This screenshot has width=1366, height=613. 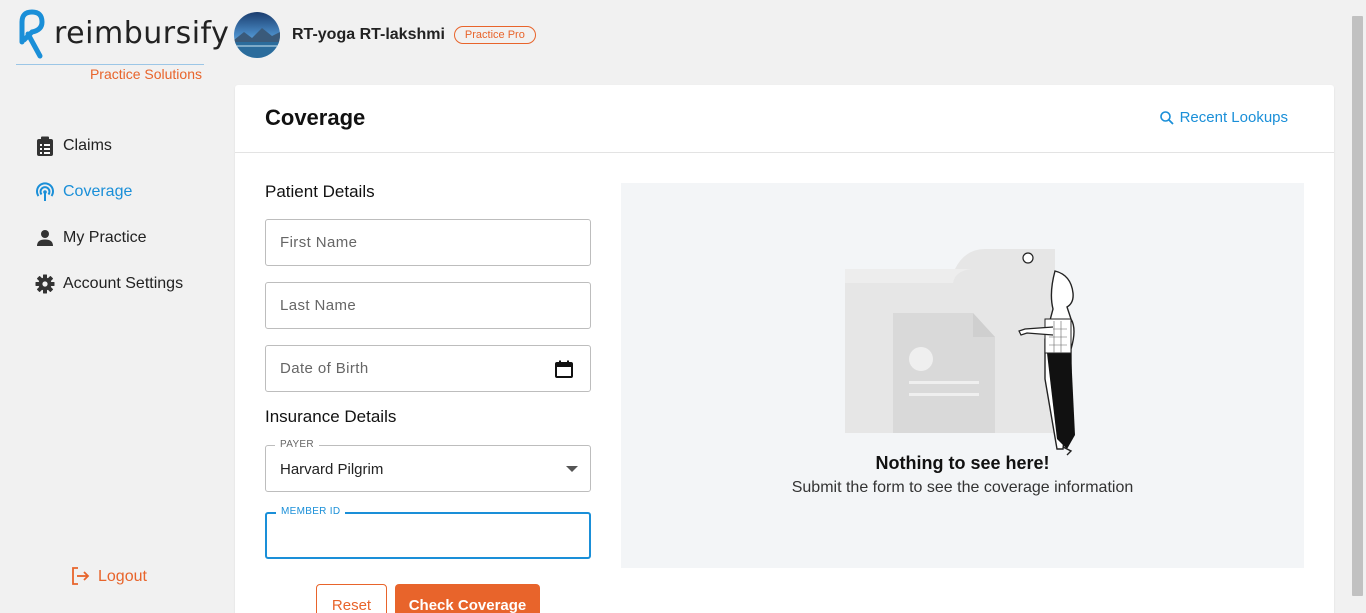 I want to click on logout-label: Logout, so click(x=122, y=576).